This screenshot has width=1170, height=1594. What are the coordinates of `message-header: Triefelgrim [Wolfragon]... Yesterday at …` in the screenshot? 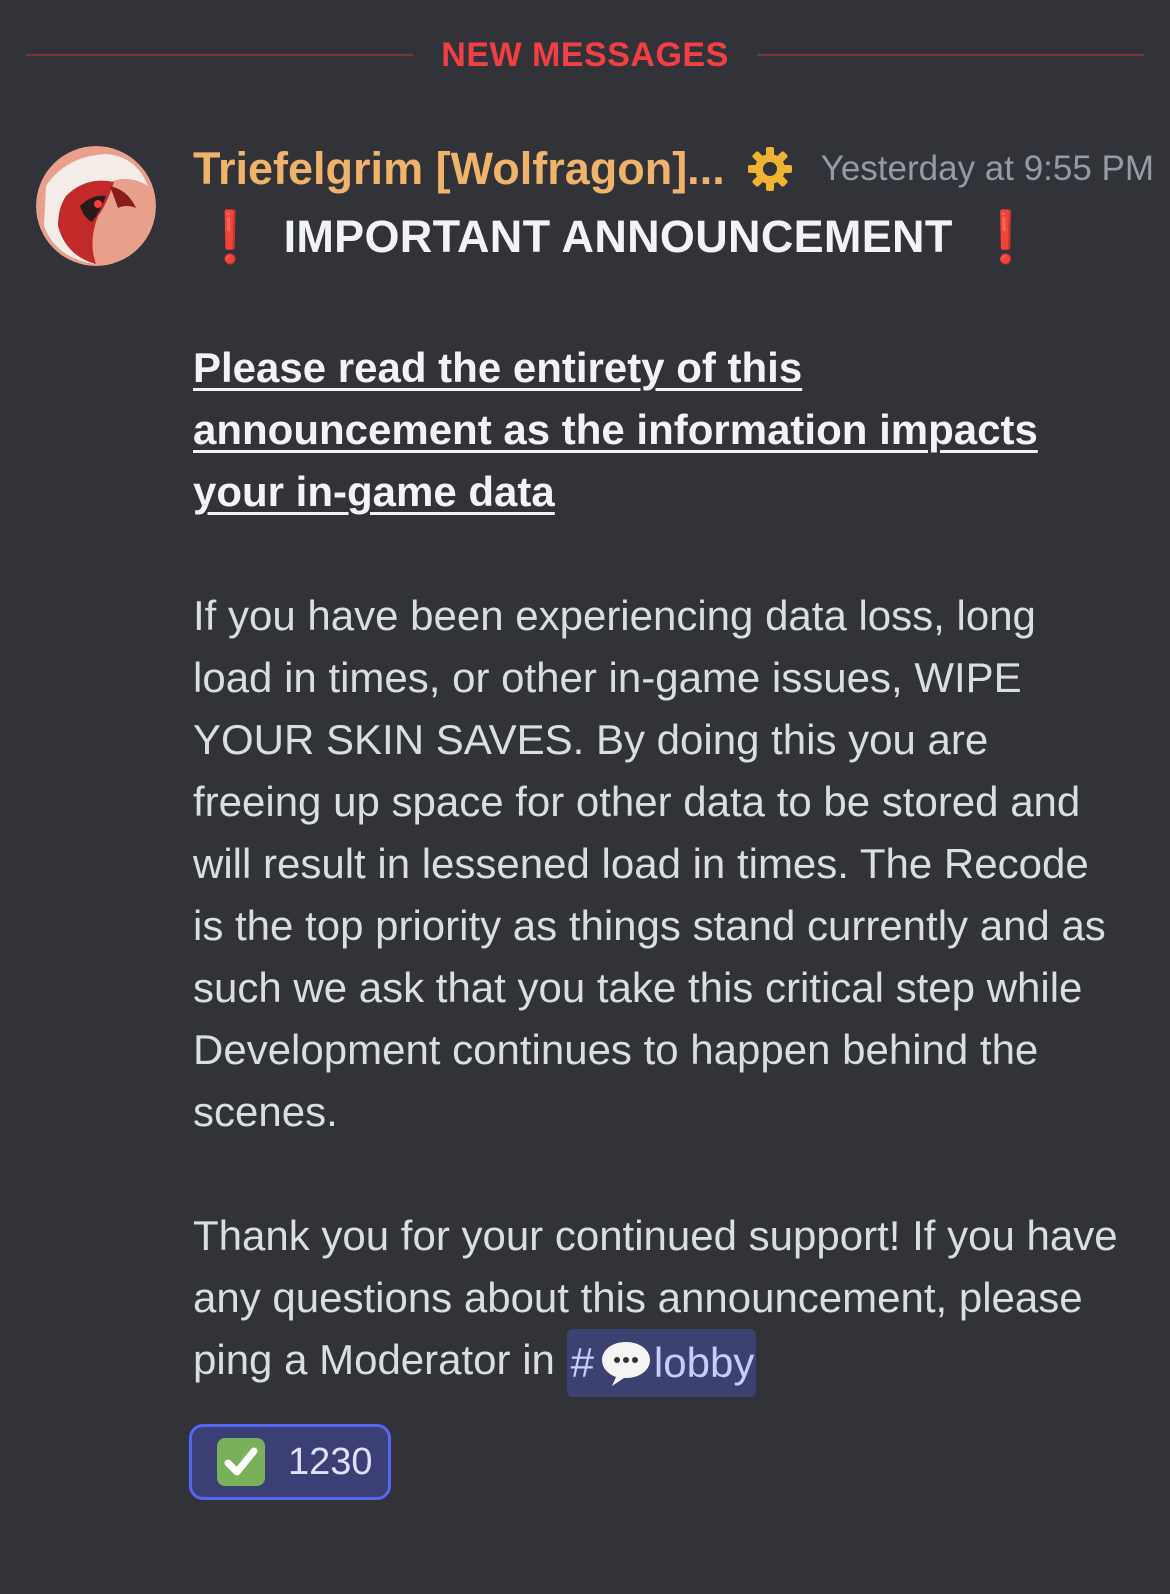 It's located at (673, 169).